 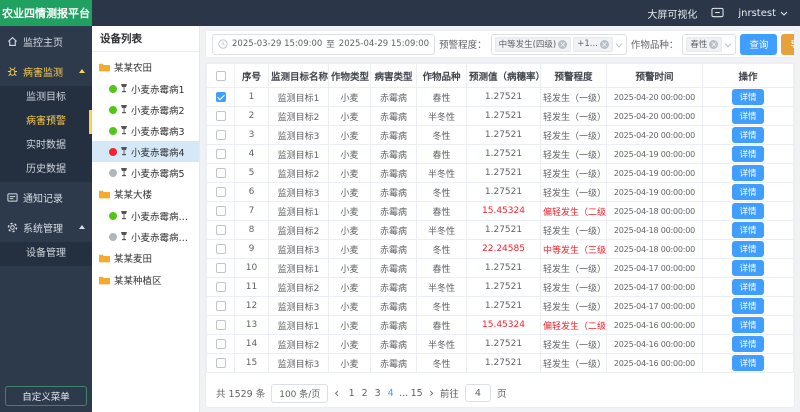 What do you see at coordinates (145, 130) in the screenshot?
I see `tree-device-item: 小麦赤霉病3` at bounding box center [145, 130].